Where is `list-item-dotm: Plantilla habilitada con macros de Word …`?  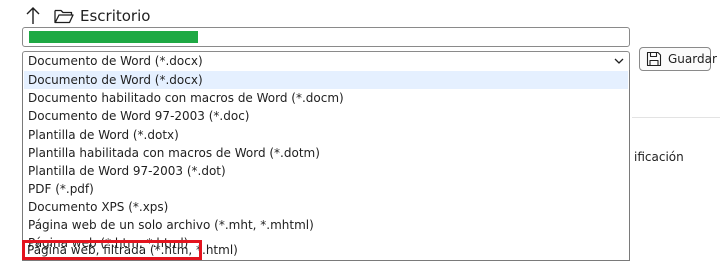 list-item-dotm: Plantilla habilitada con macros de Word … is located at coordinates (326, 153).